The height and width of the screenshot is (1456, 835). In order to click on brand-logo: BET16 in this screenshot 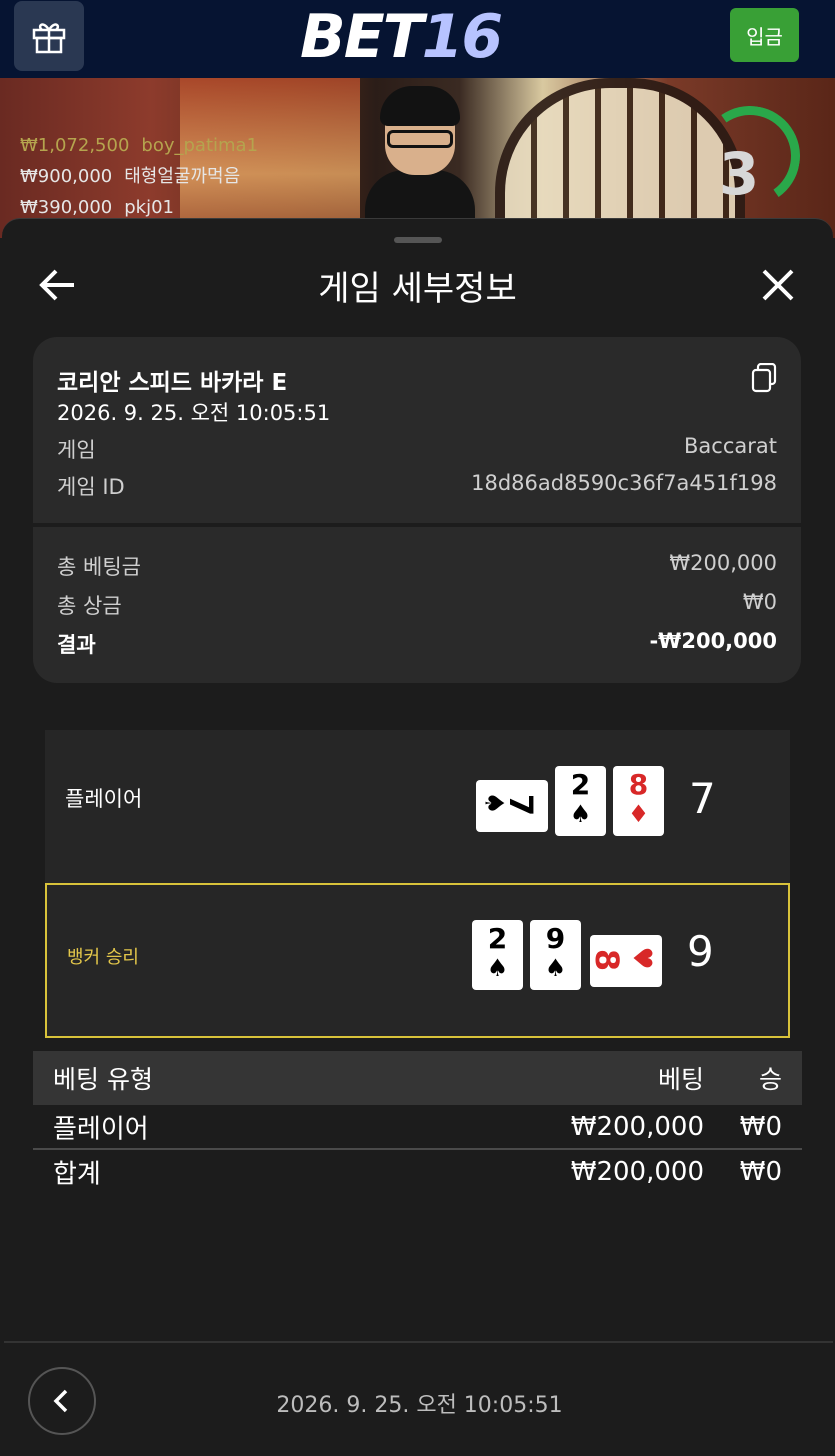, I will do `click(401, 37)`.